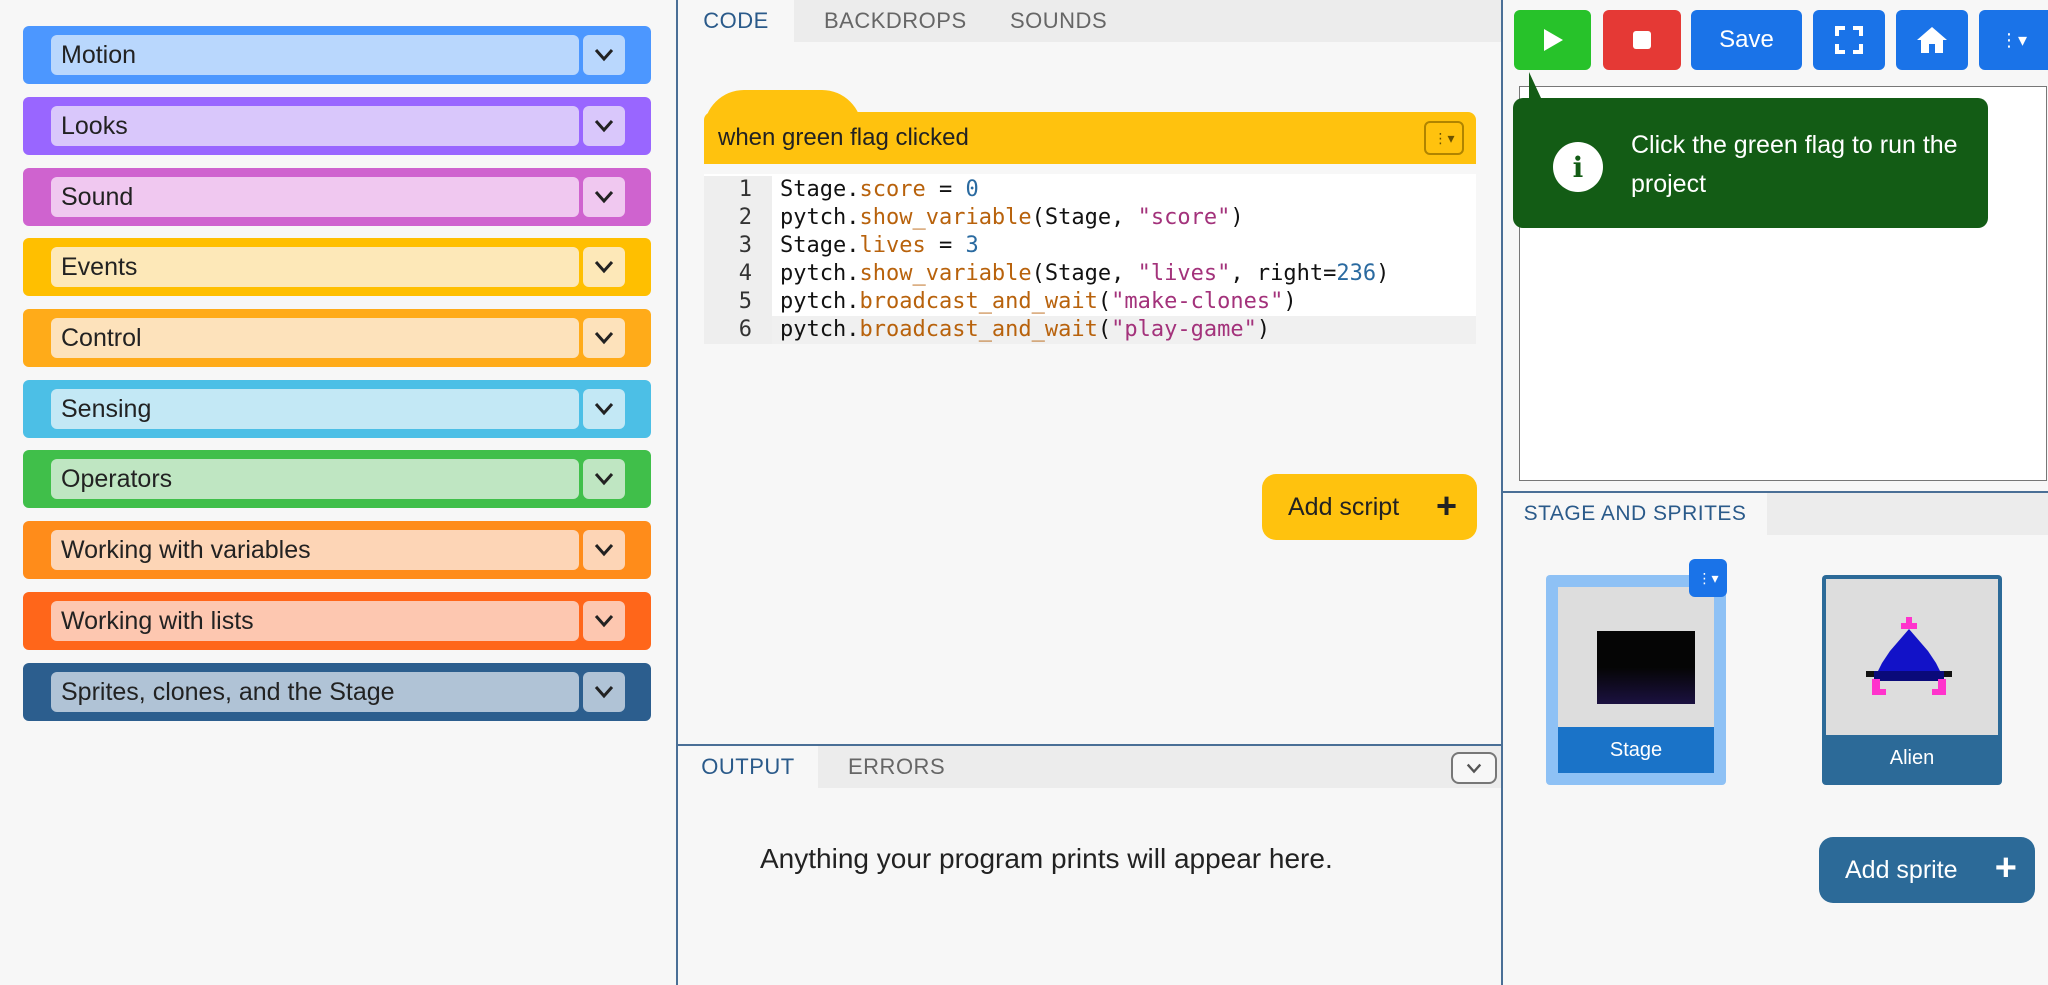 This screenshot has width=2048, height=985. I want to click on line-number: 1, so click(738, 190).